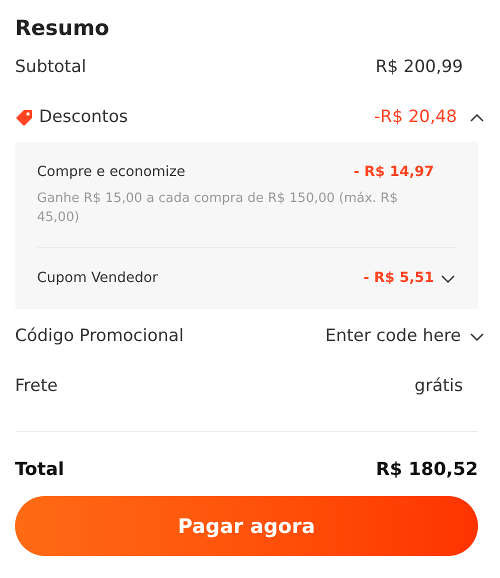  I want to click on chevron-up-icon, so click(477, 118).